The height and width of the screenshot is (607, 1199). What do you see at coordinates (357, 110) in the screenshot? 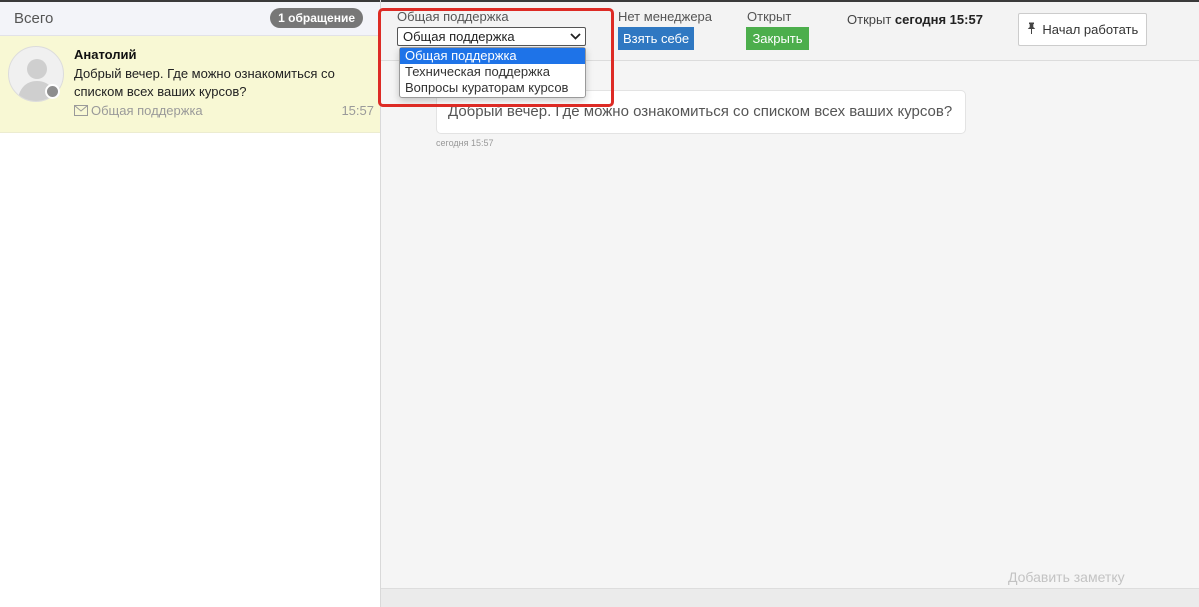
I see `conversation-time: 15:57` at bounding box center [357, 110].